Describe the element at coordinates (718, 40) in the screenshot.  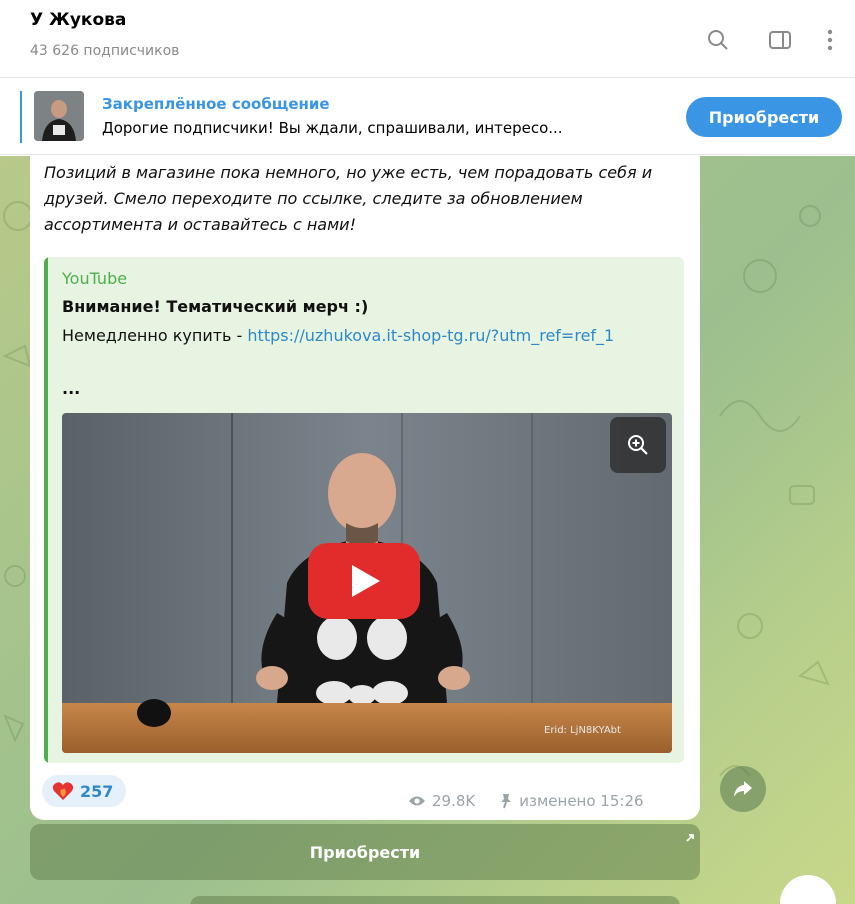
I see `search-icon` at that location.